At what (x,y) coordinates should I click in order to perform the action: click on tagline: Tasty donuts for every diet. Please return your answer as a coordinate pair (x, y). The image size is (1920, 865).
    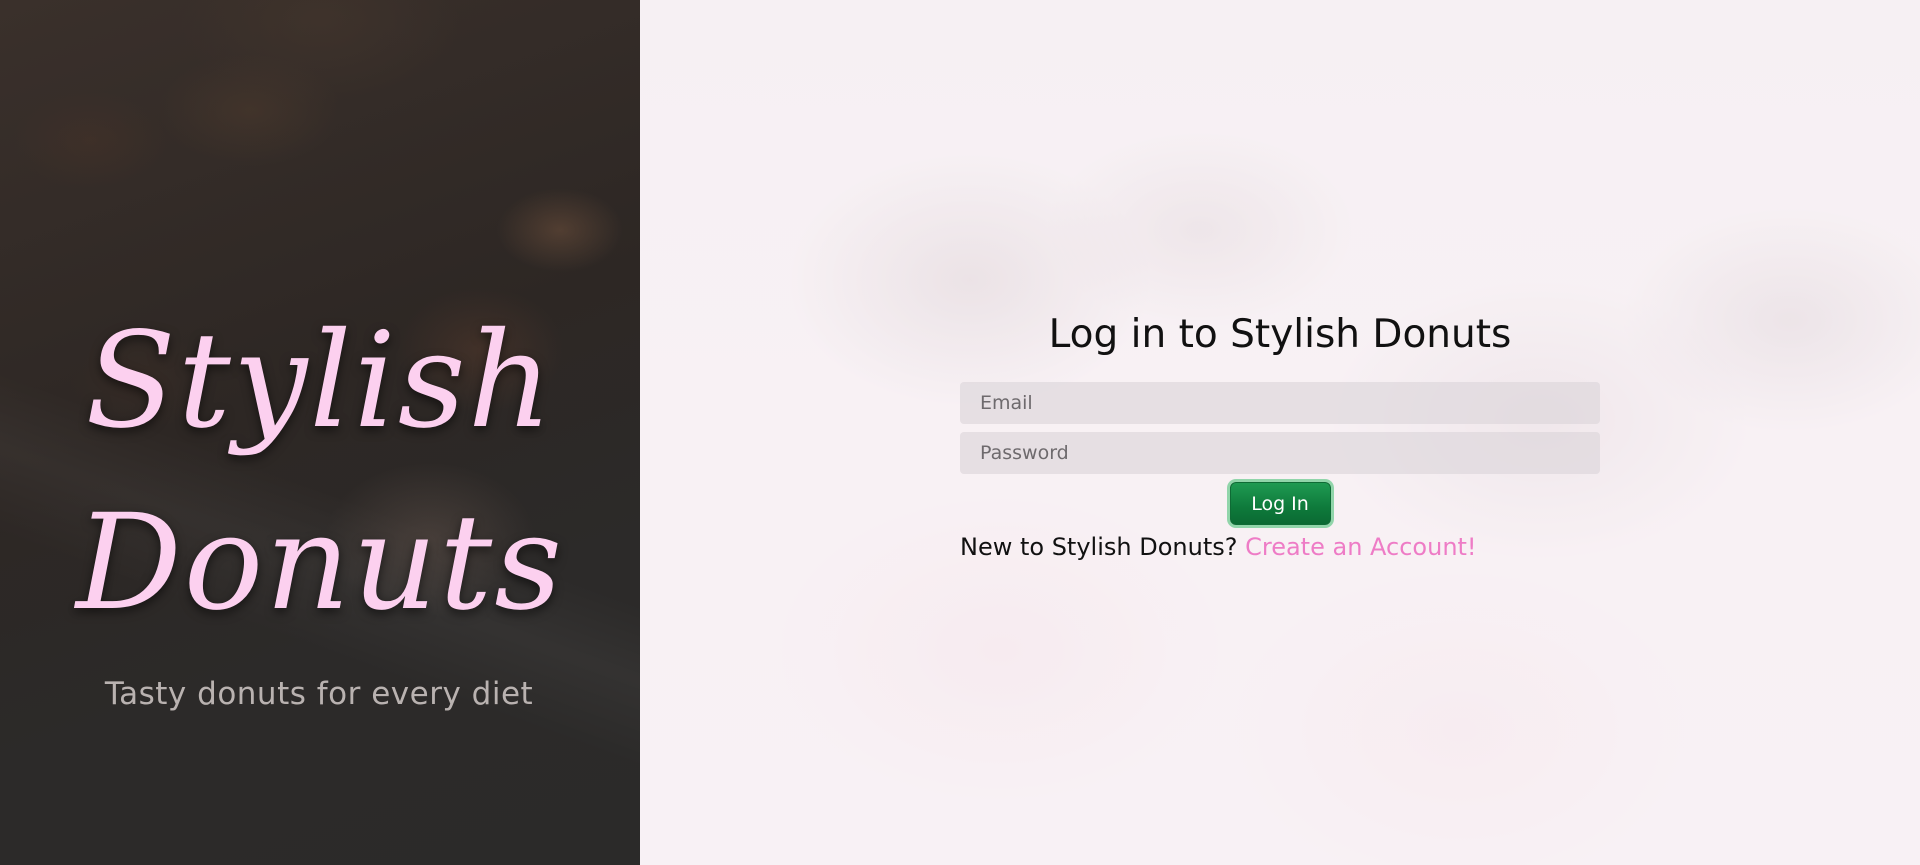
    Looking at the image, I should click on (319, 694).